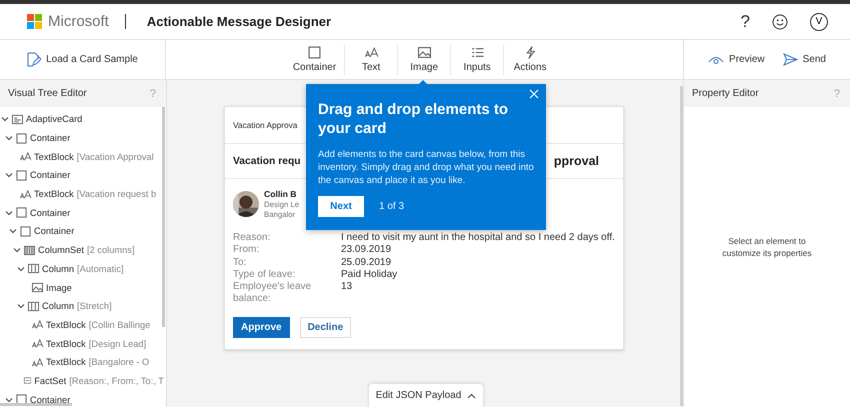 Image resolution: width=850 pixels, height=407 pixels. Describe the element at coordinates (240, 262) in the screenshot. I see `fact-label: To:` at that location.